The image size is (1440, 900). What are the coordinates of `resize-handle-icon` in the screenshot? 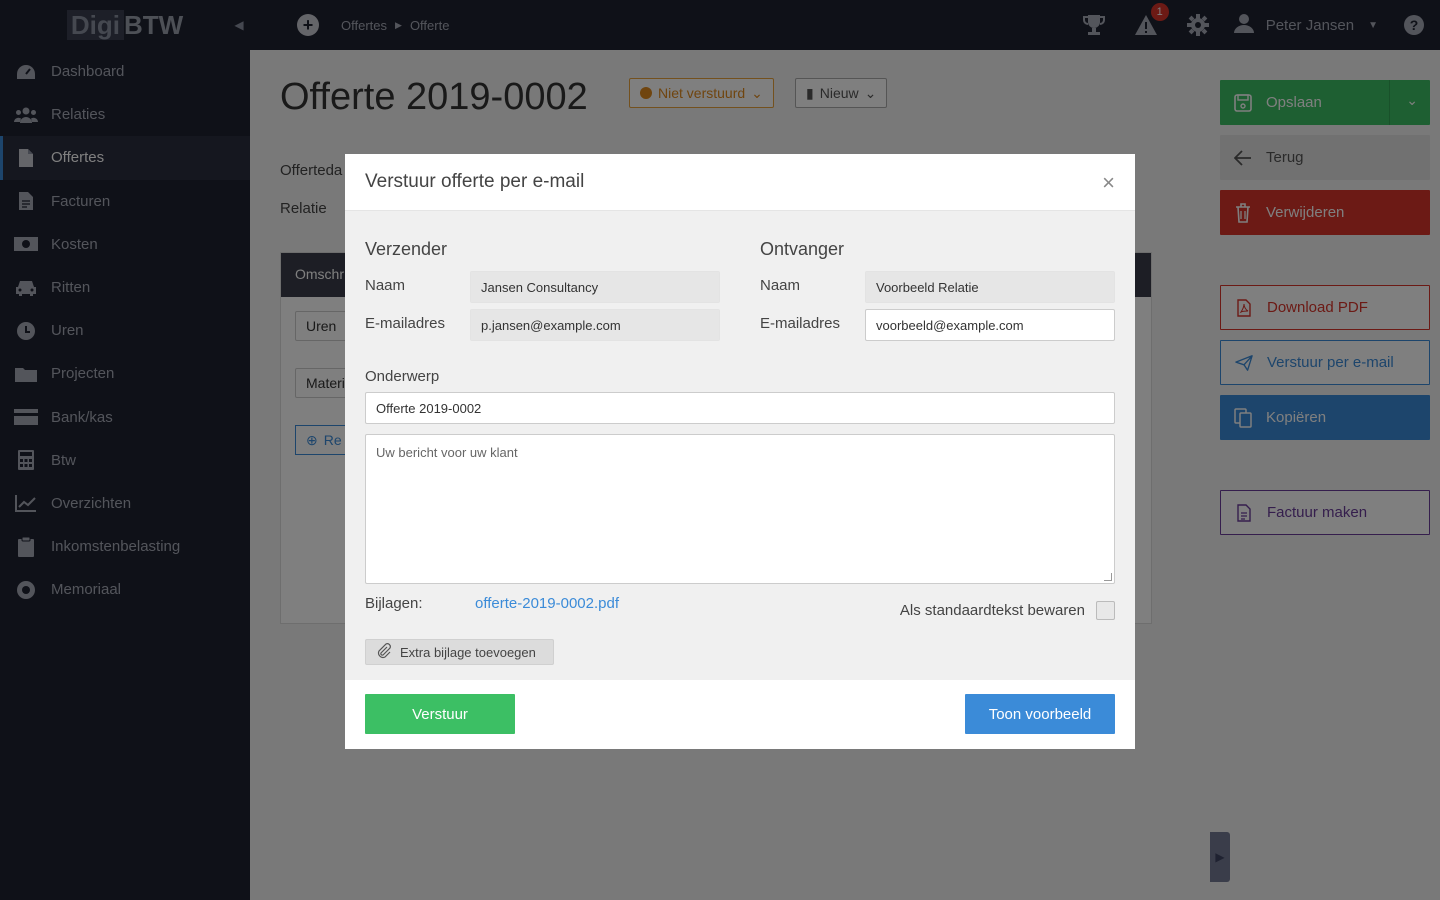 It's located at (1108, 577).